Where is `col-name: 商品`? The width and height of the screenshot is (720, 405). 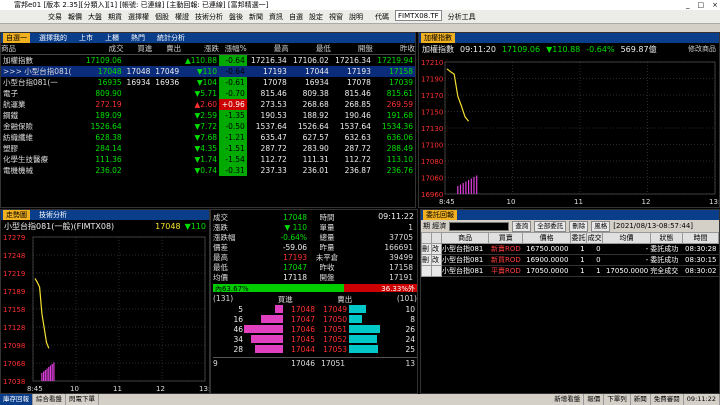
col-name: 商品 is located at coordinates (41, 49).